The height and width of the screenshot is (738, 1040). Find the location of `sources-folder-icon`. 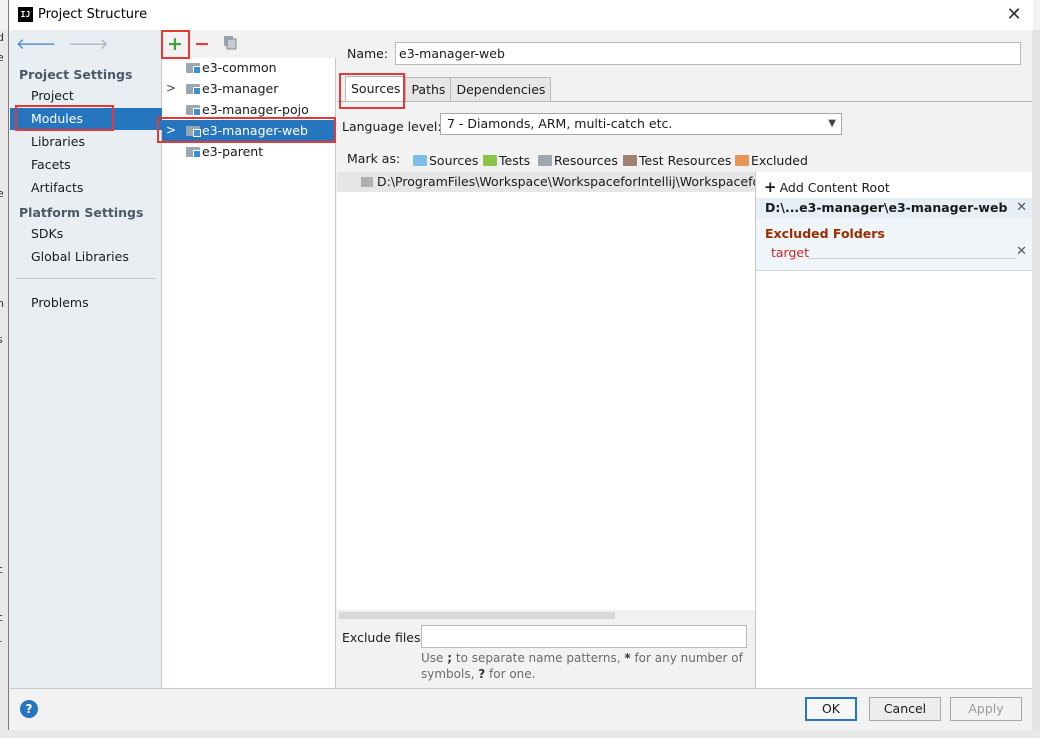

sources-folder-icon is located at coordinates (420, 160).